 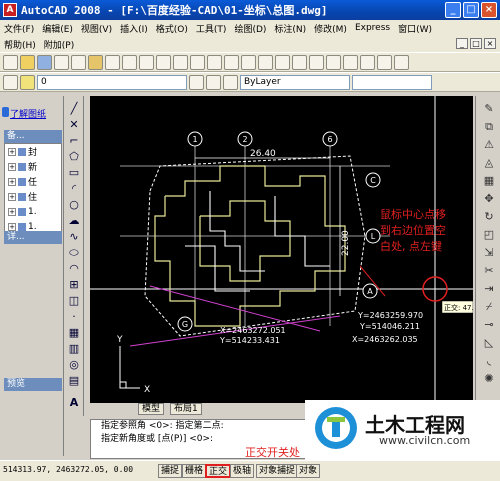 I want to click on fillet-icon: ◟, so click(x=489, y=360).